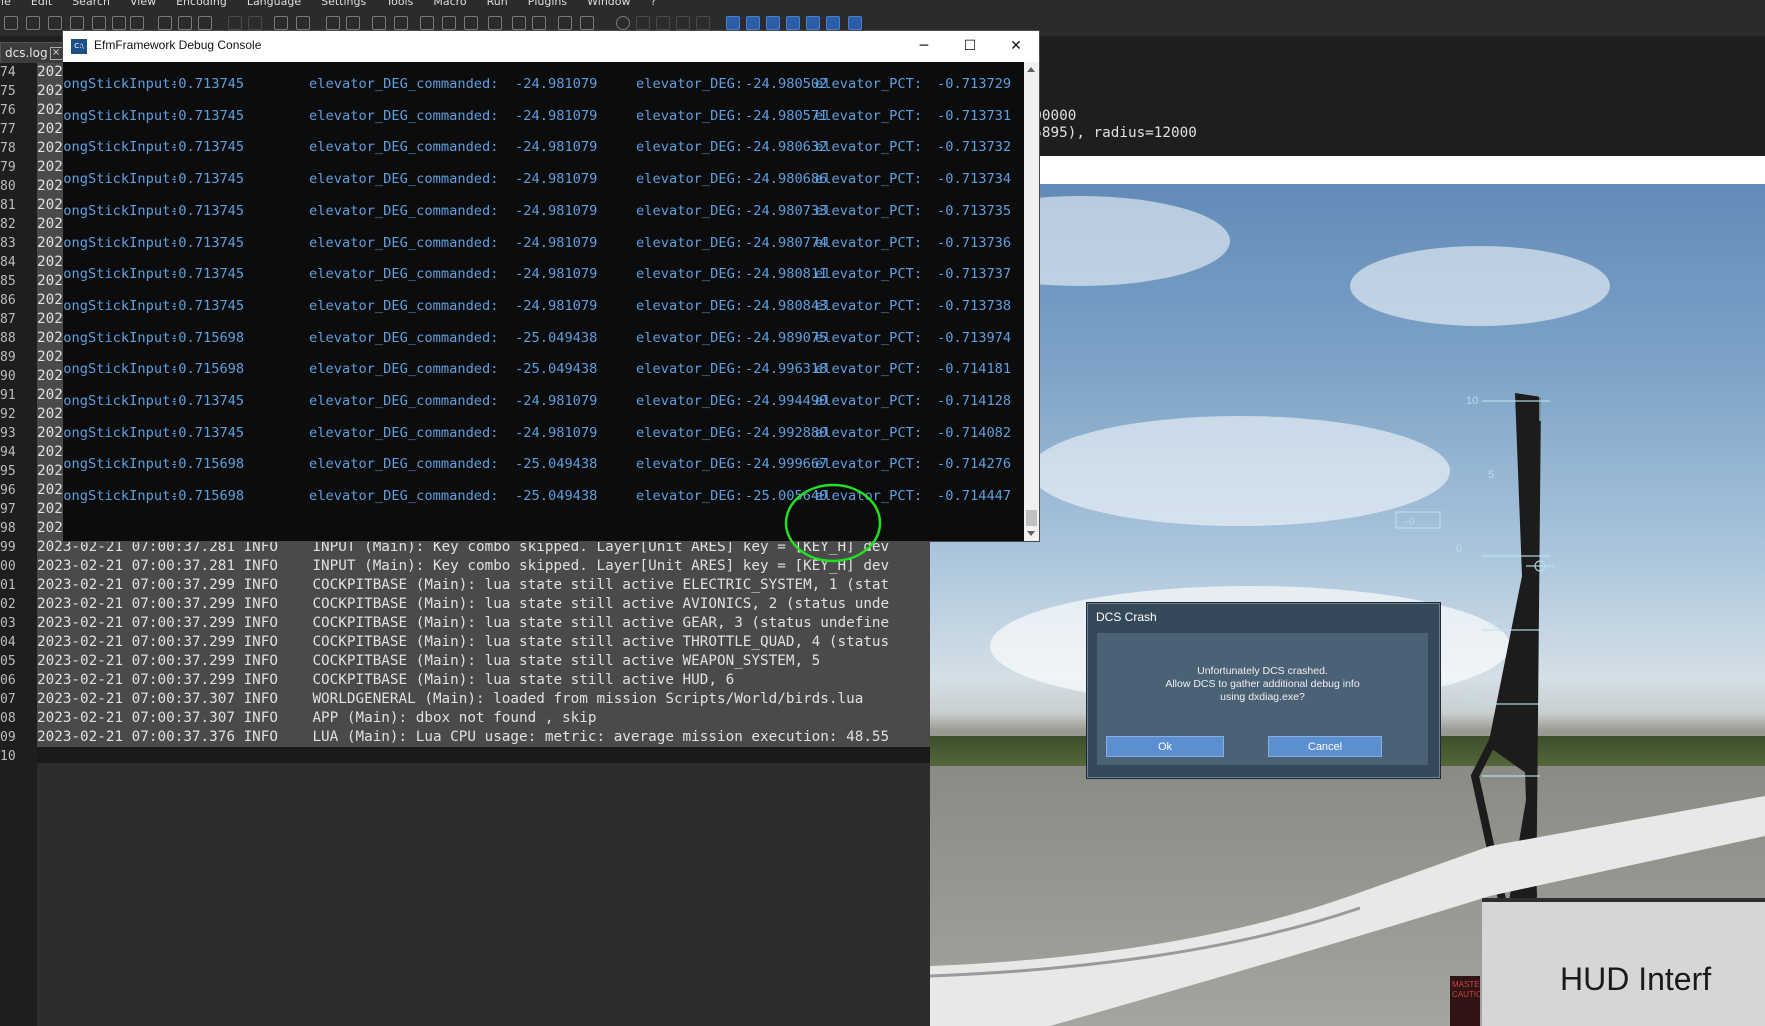  Describe the element at coordinates (654, 4) in the screenshot. I see `menu-item: ?` at that location.